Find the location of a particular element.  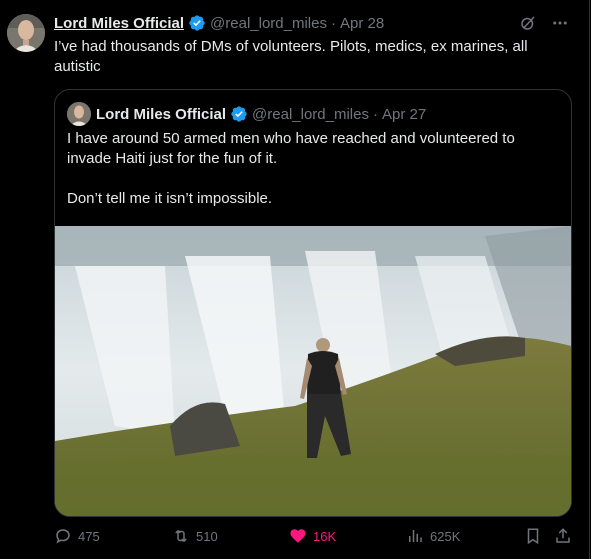

author-avatar is located at coordinates (26, 33).